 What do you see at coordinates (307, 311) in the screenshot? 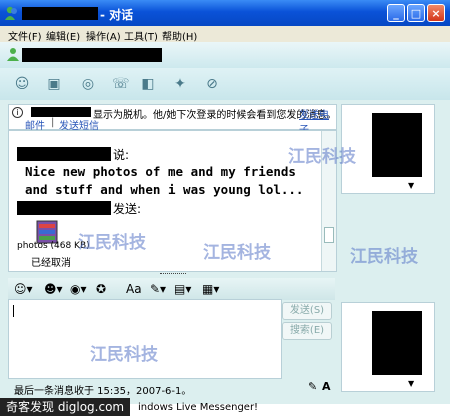
I see `send-button: 发送(S)` at bounding box center [307, 311].